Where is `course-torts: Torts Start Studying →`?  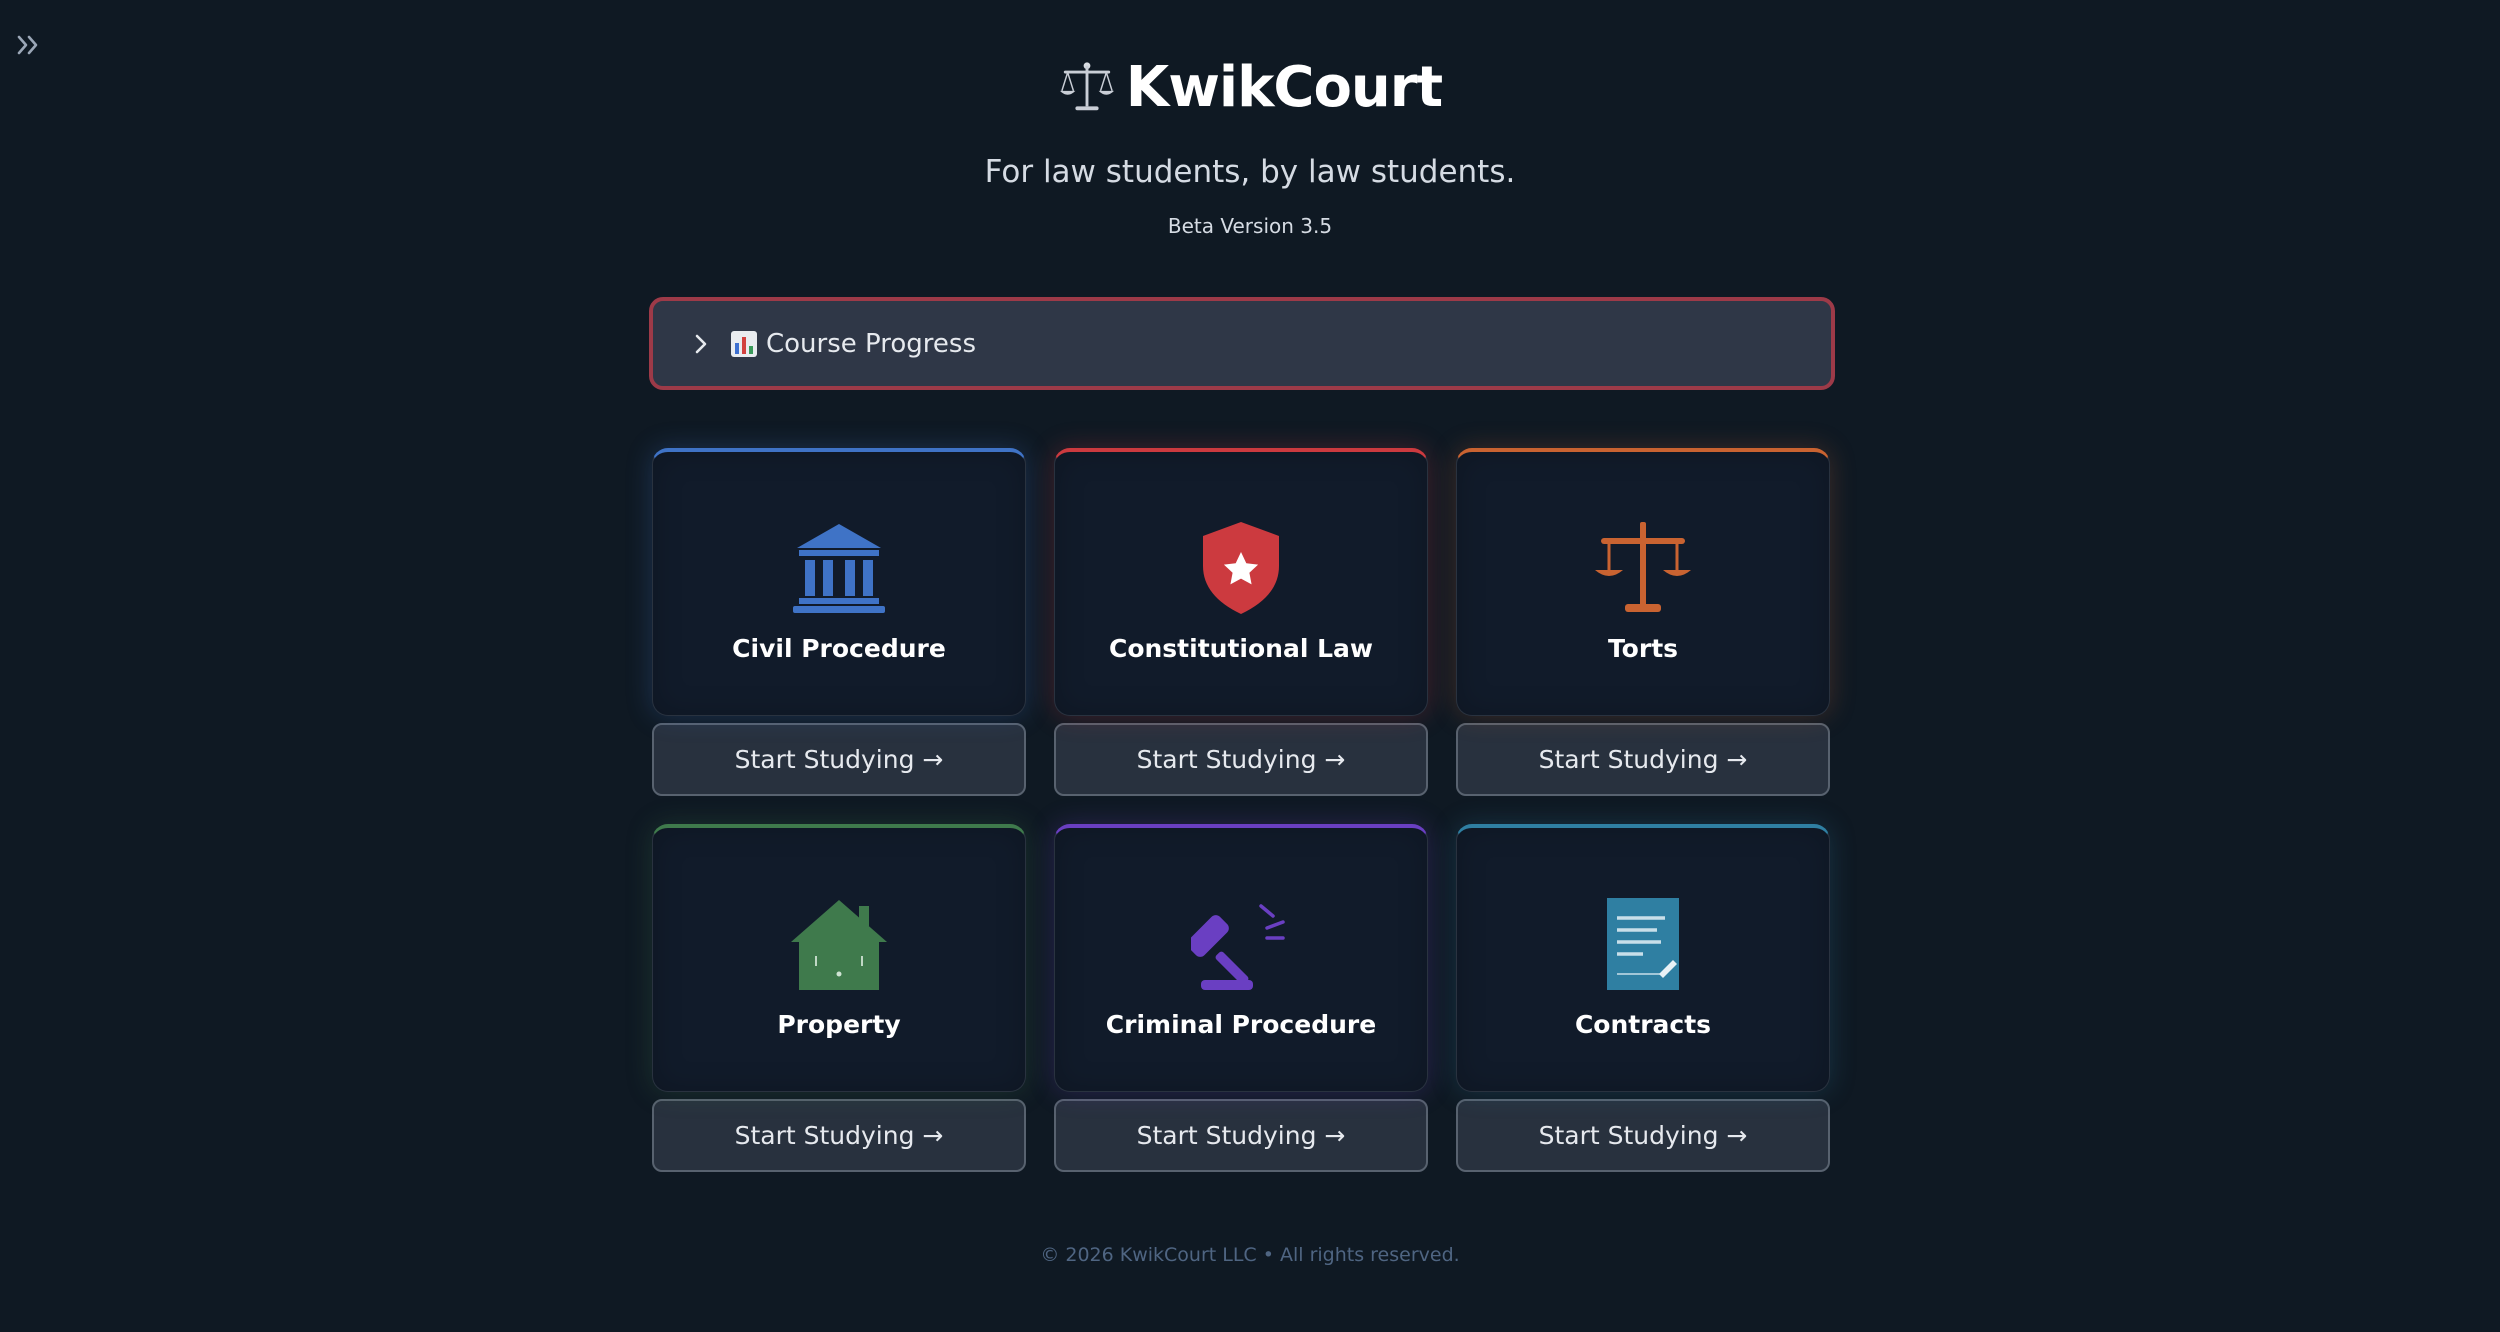 course-torts: Torts Start Studying → is located at coordinates (1643, 622).